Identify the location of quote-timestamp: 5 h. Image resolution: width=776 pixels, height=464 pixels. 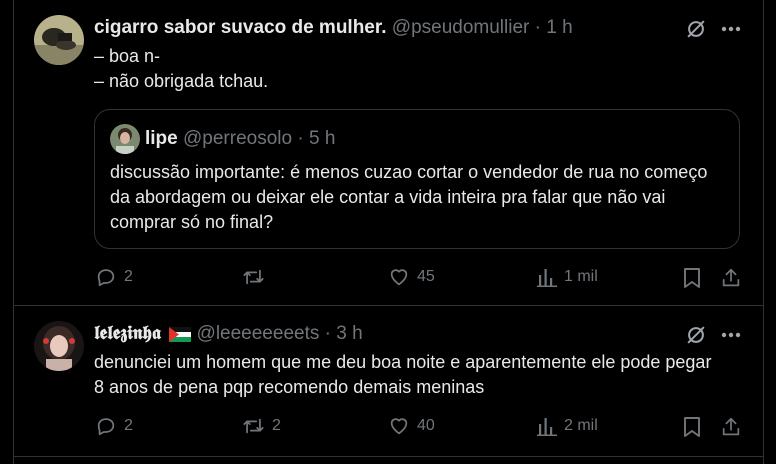
(322, 138).